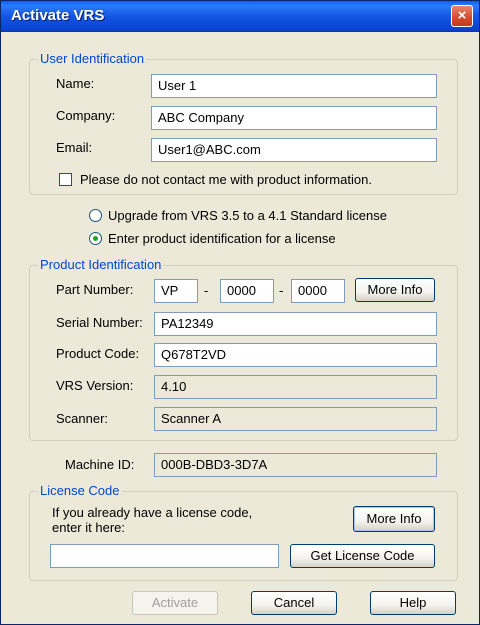 This screenshot has height=625, width=480. What do you see at coordinates (86, 115) in the screenshot?
I see `company-label: Company:` at bounding box center [86, 115].